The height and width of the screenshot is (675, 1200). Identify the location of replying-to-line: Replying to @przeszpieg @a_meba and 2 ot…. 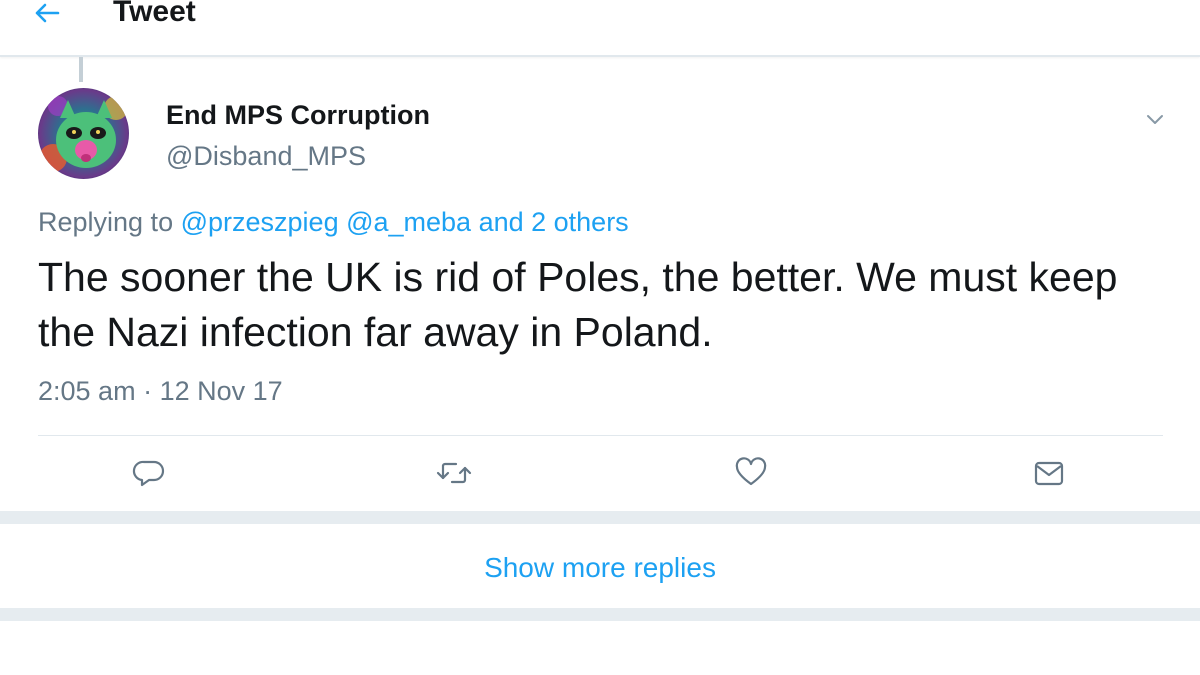
(333, 222).